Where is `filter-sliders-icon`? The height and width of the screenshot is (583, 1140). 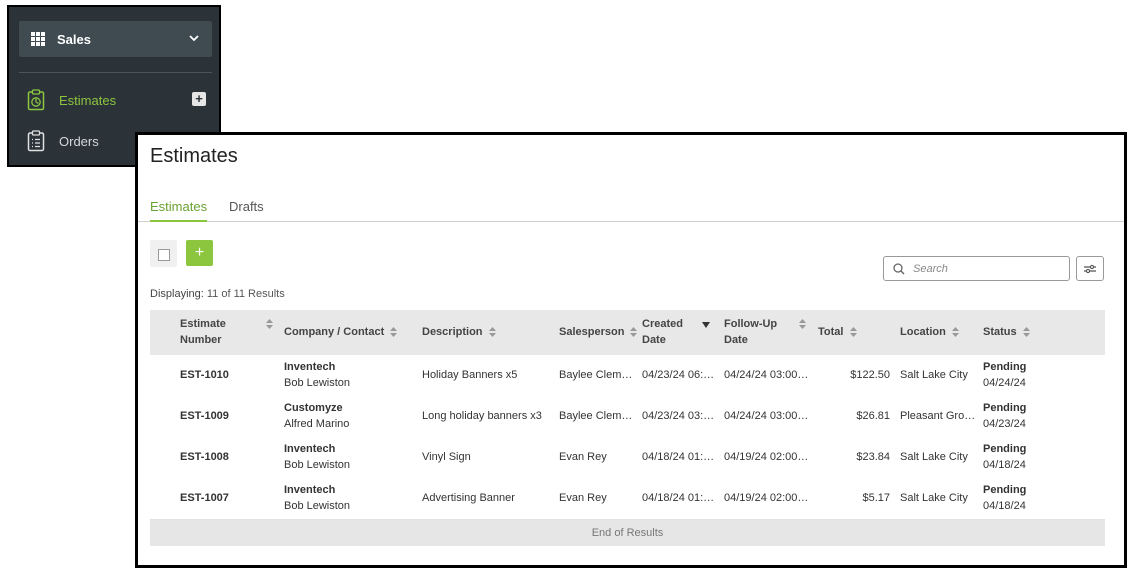 filter-sliders-icon is located at coordinates (1090, 268).